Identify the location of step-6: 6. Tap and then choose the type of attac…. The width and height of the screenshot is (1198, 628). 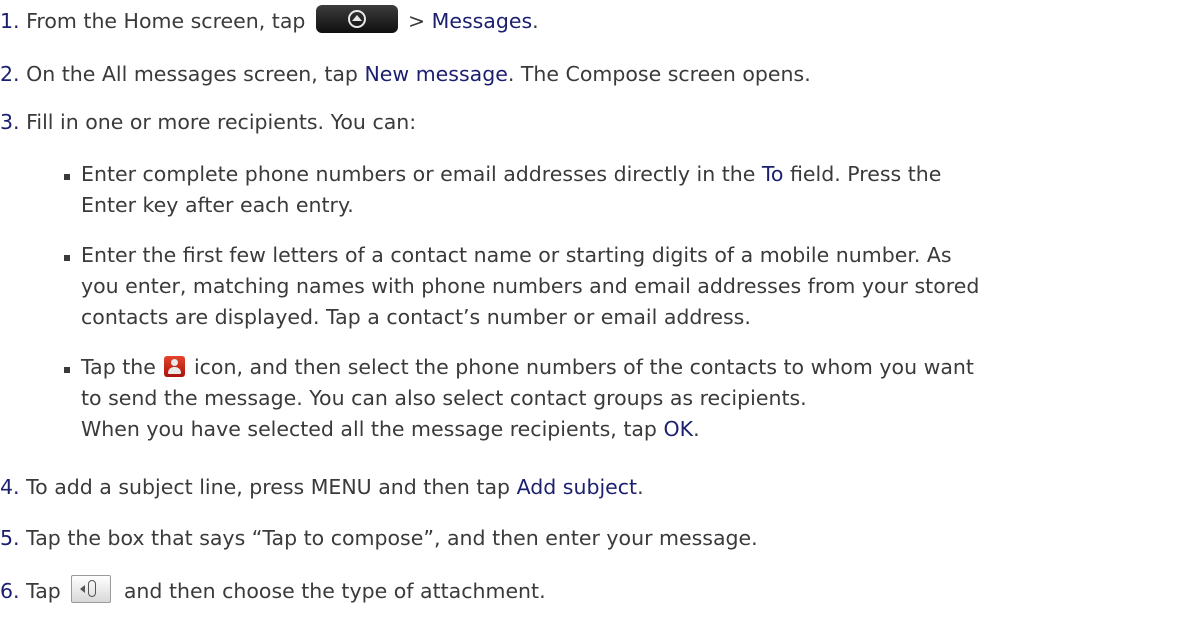
(273, 590).